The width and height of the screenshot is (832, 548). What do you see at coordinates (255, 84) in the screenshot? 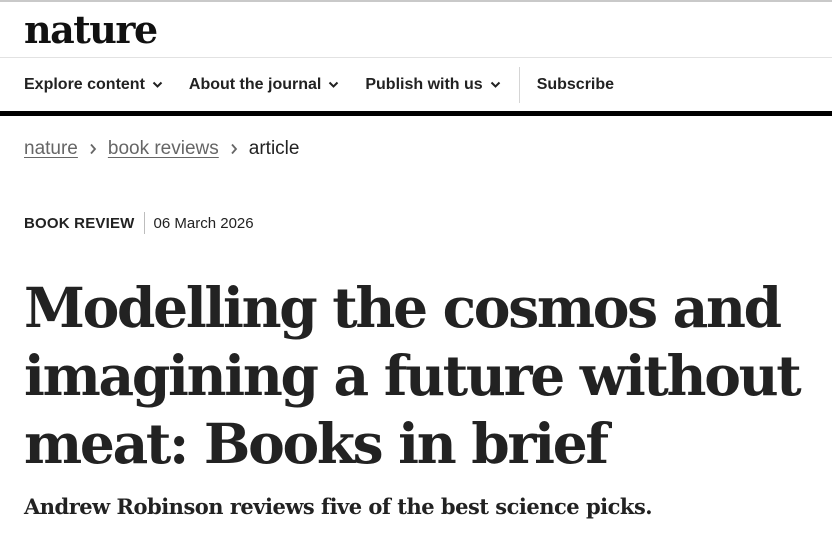
I see `nav-about-the-journal-label: About the journal` at bounding box center [255, 84].